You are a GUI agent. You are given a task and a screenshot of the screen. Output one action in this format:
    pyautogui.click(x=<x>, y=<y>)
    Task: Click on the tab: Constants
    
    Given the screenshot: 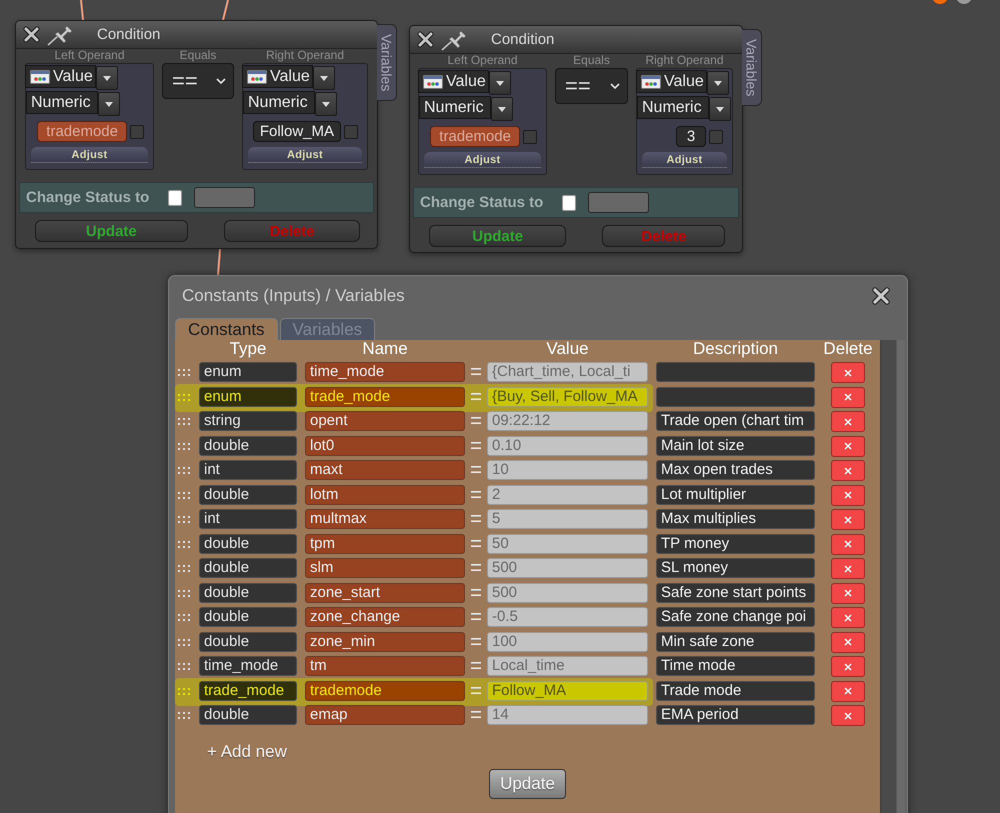 What is the action you would take?
    pyautogui.click(x=226, y=329)
    